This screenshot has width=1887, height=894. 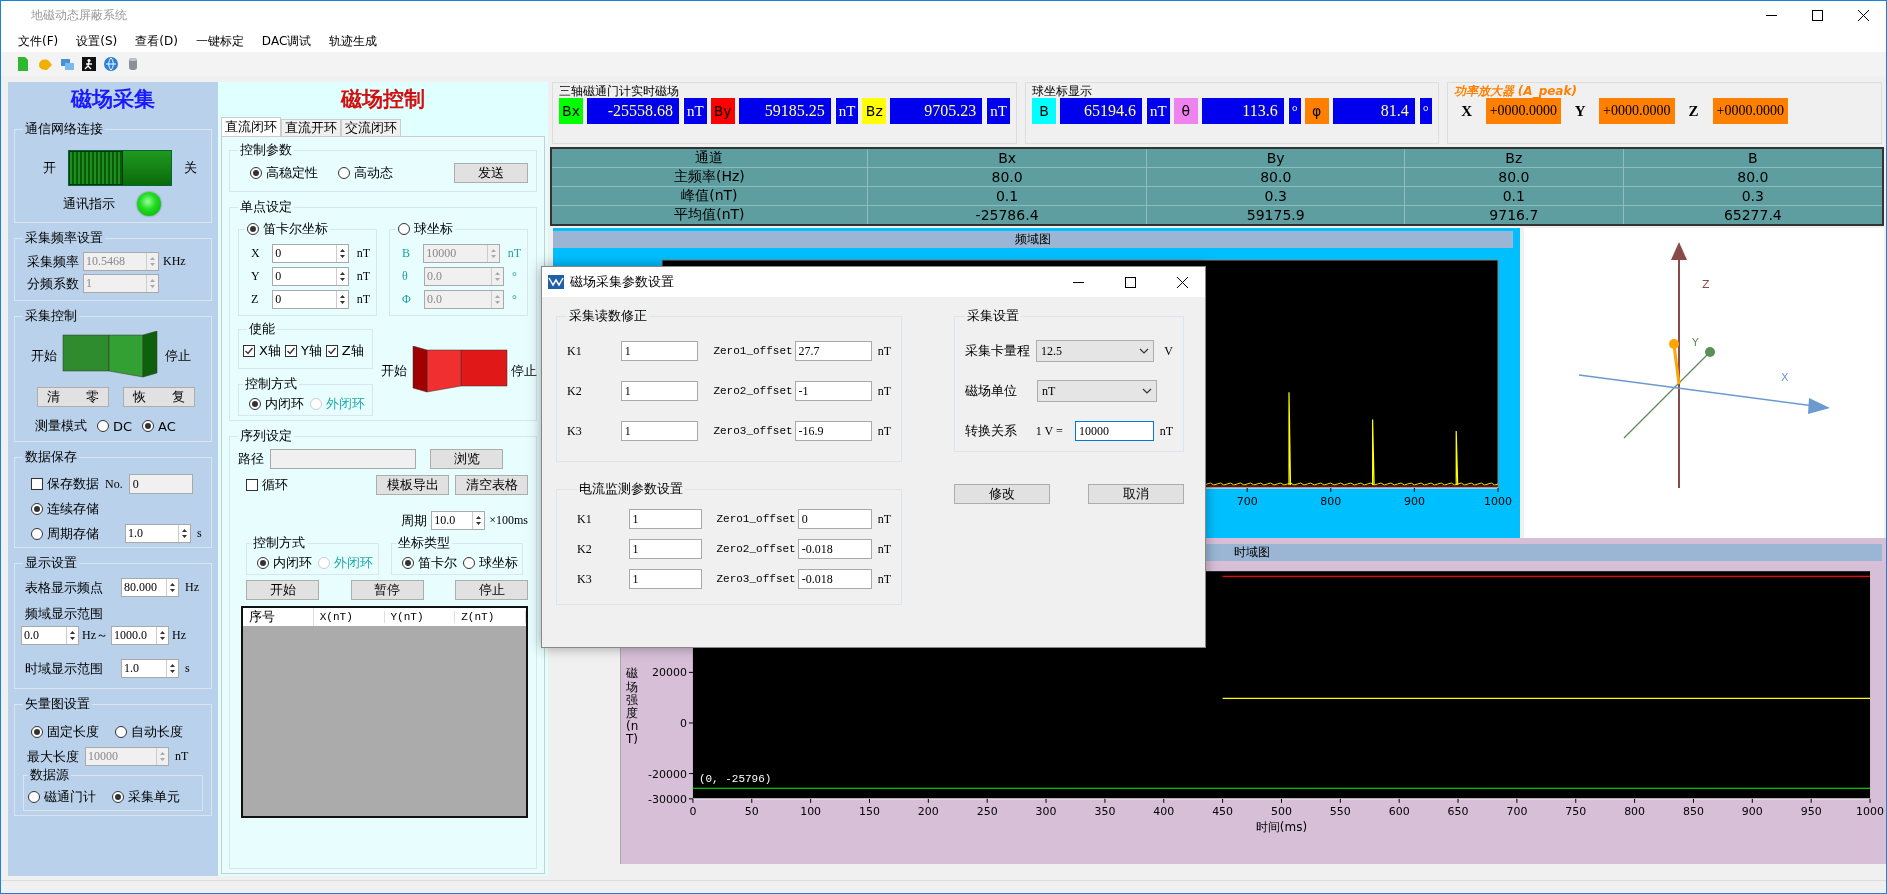 I want to click on group-label: 控制参数, so click(x=266, y=150).